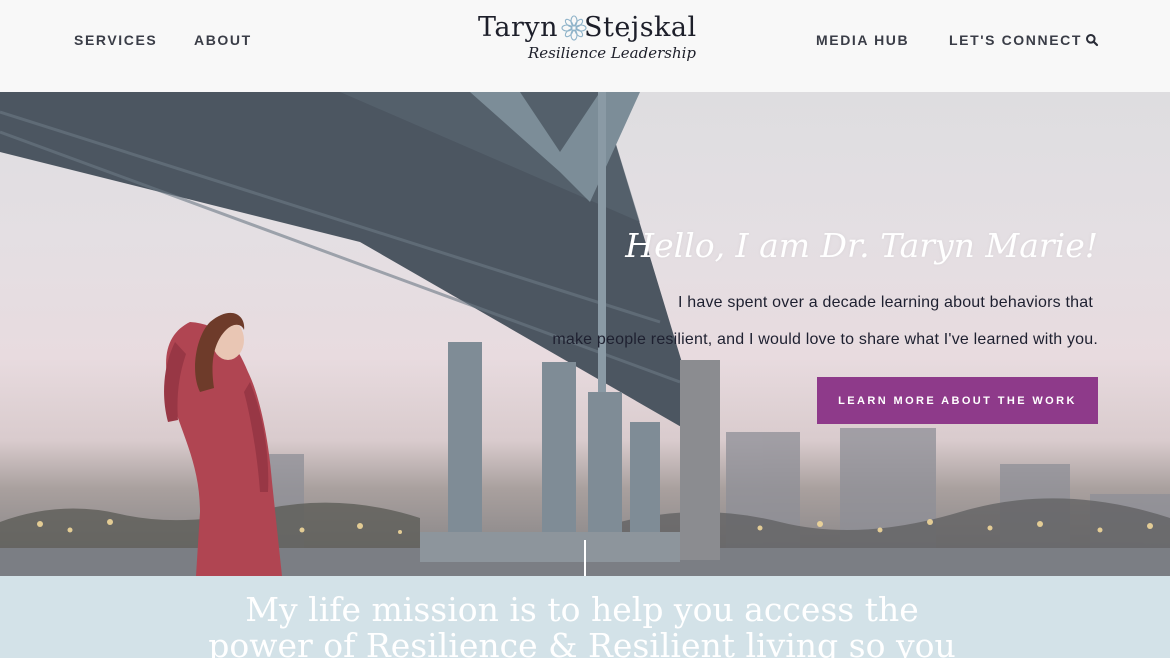 The height and width of the screenshot is (658, 1170). Describe the element at coordinates (612, 53) in the screenshot. I see `logo-tagline: Resilience Leadership` at that location.